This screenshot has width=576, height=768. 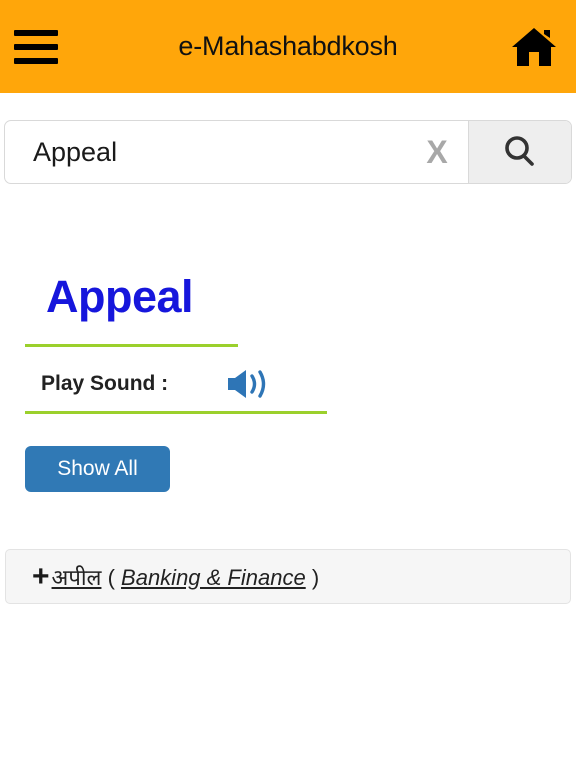 I want to click on plus-icon: +, so click(x=41, y=576).